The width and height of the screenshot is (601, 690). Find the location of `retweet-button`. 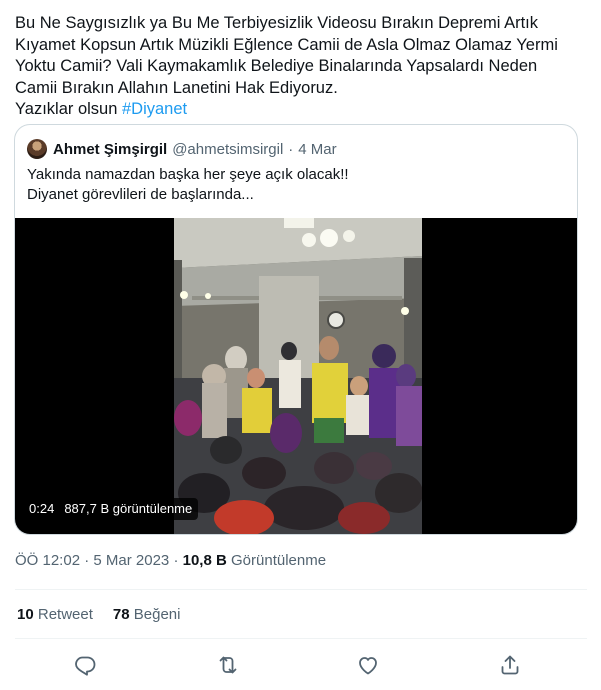

retweet-button is located at coordinates (228, 665).